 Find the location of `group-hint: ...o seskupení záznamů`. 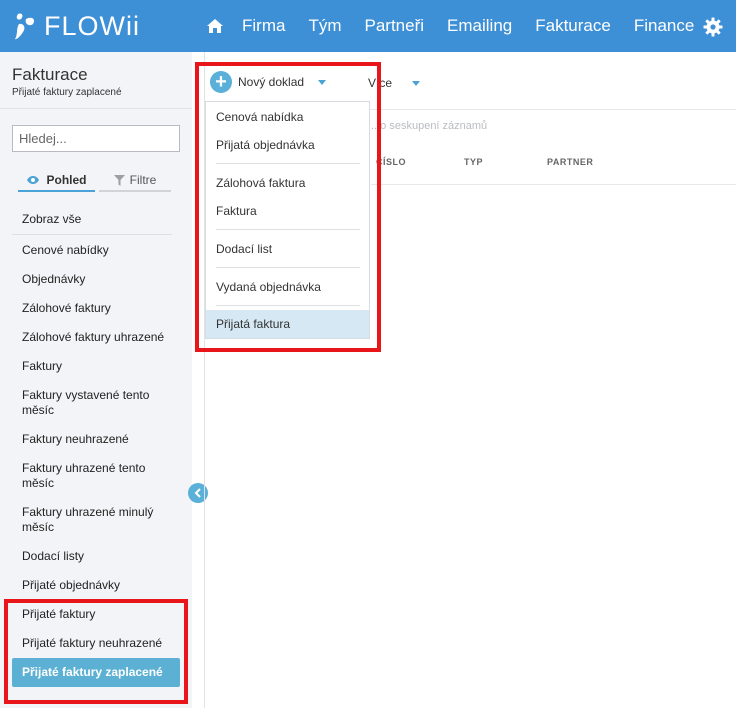

group-hint: ...o seskupení záznamů is located at coordinates (429, 126).